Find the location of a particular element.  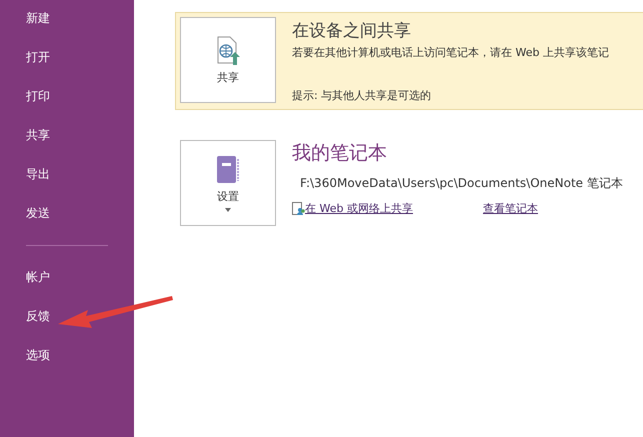

globe-document-icon is located at coordinates (228, 51).